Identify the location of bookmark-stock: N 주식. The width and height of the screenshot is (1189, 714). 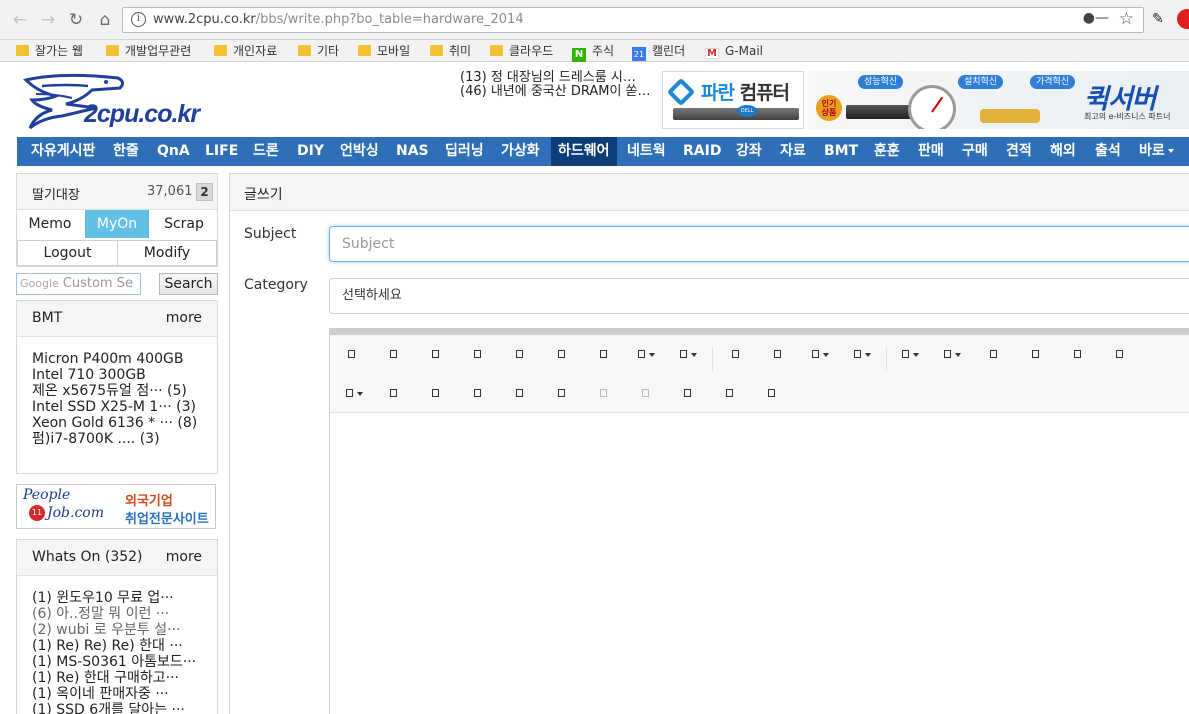
(593, 52).